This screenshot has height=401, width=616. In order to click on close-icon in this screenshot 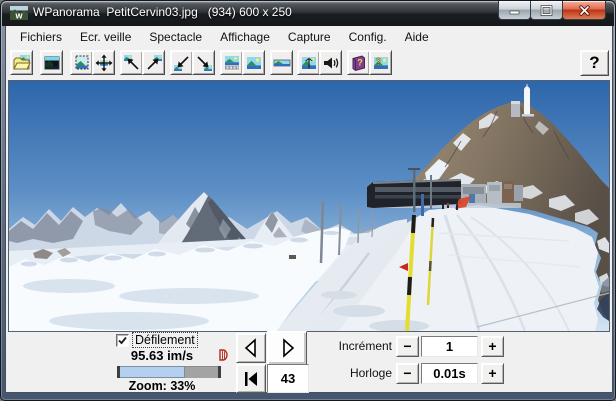, I will do `click(584, 10)`.